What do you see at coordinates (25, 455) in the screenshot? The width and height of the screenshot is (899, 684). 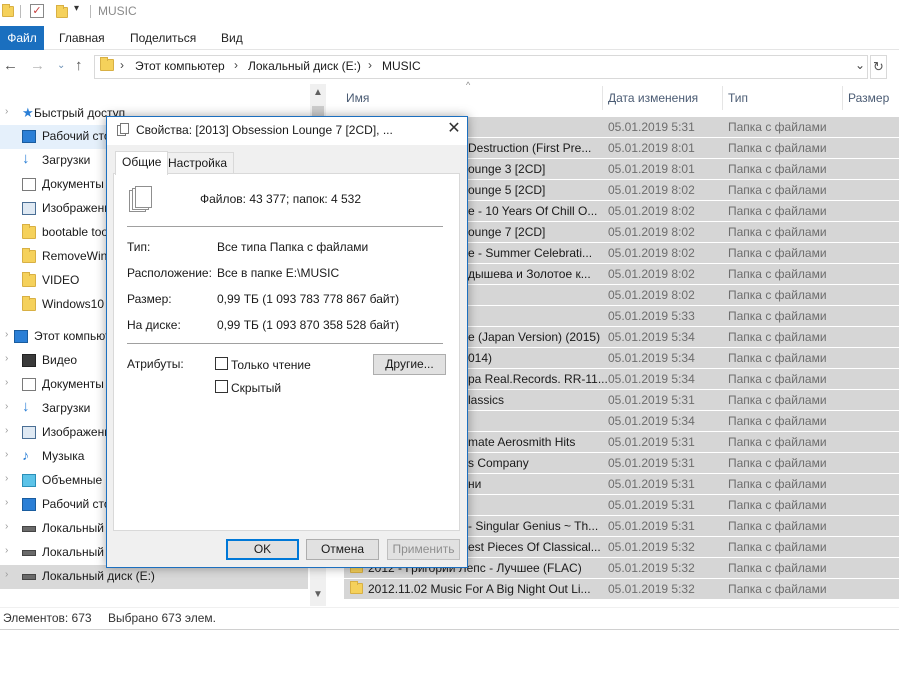 I see `music-icon: ♪` at bounding box center [25, 455].